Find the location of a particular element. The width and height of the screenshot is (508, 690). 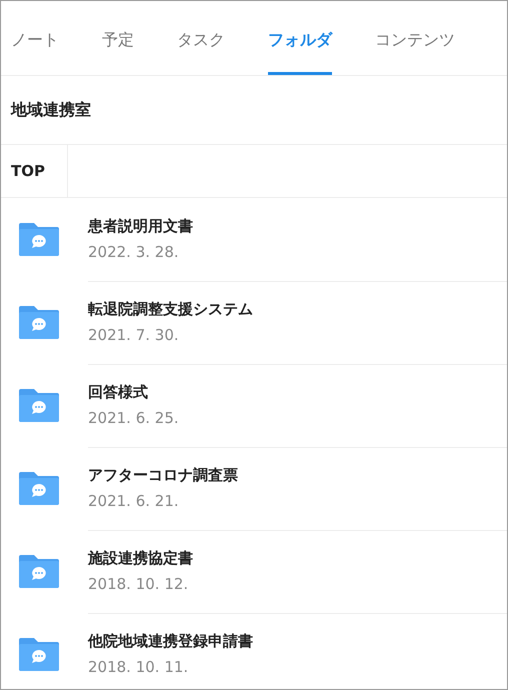

folder-date: 2022. 3. 28. is located at coordinates (134, 252).